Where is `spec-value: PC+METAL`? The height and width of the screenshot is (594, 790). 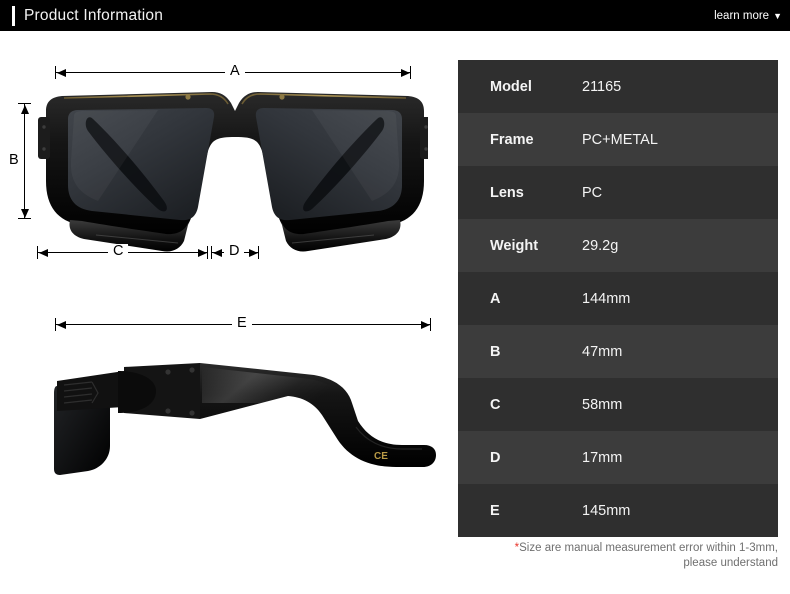
spec-value: PC+METAL is located at coordinates (620, 139).